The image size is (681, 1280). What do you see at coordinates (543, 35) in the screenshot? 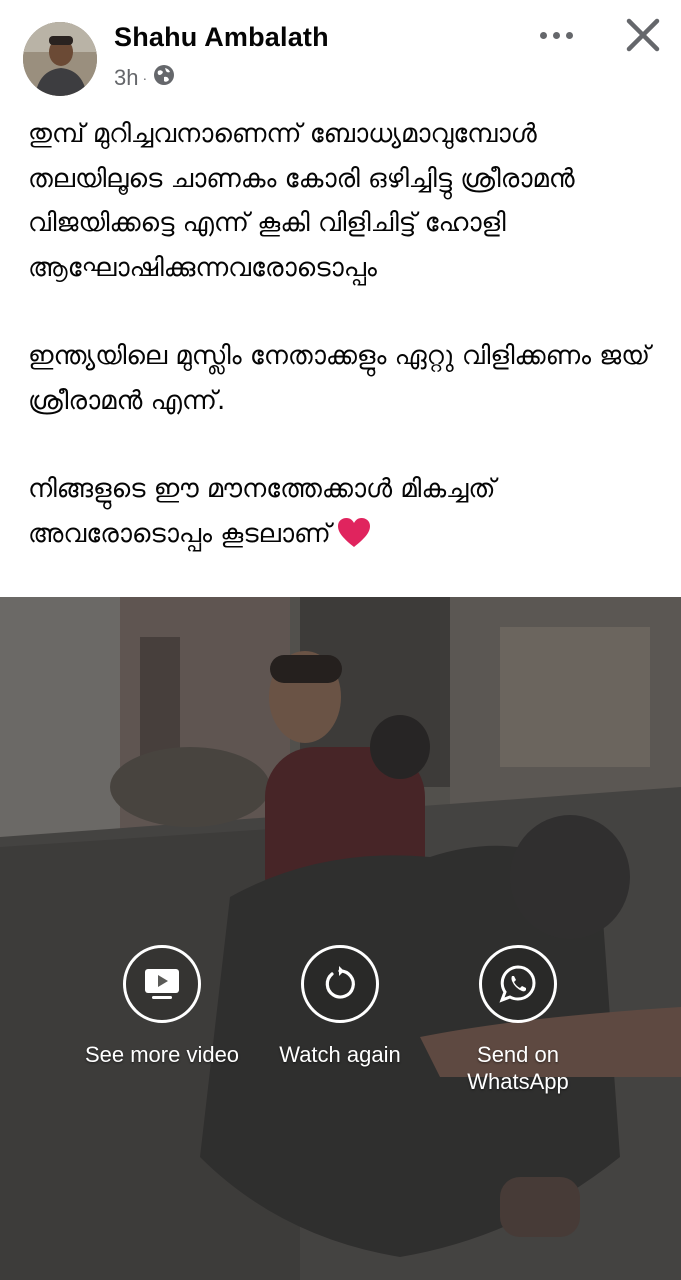
I see `more-horizontal-icon` at bounding box center [543, 35].